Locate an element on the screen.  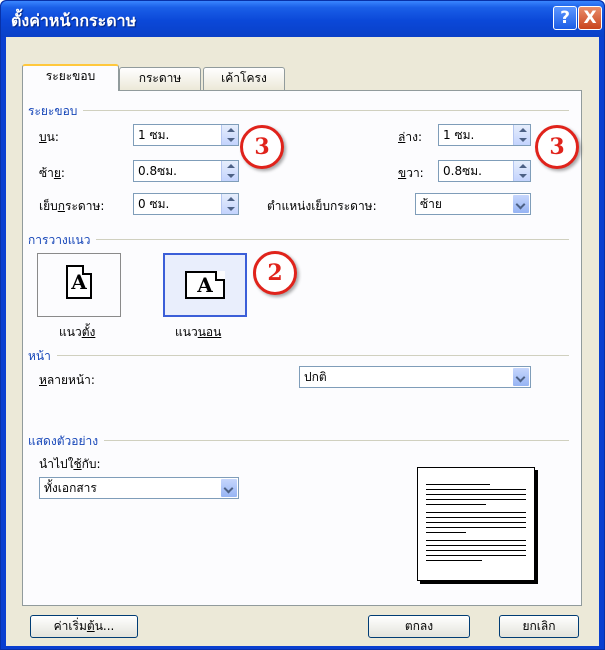
bottom-margin-value: 1 ซม. is located at coordinates (459, 135).